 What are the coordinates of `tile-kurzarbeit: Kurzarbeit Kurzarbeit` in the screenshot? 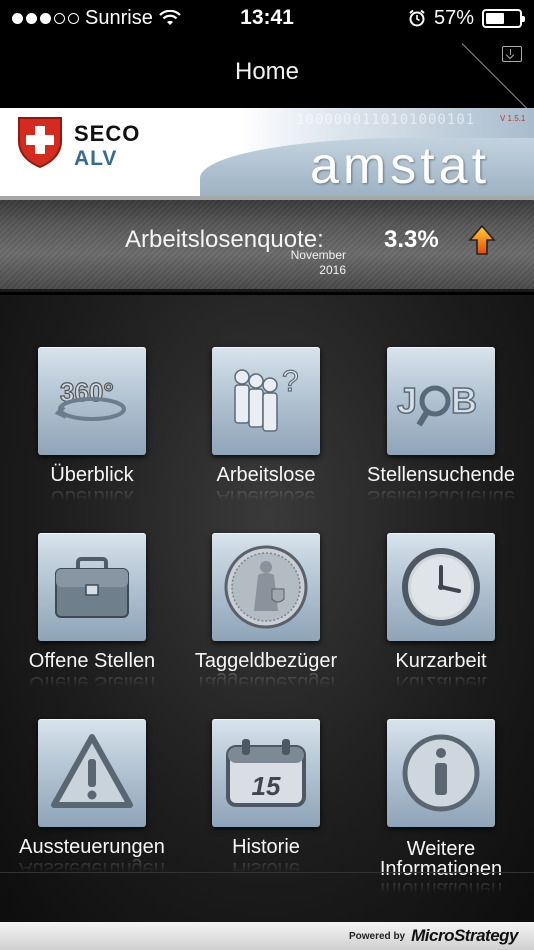 It's located at (441, 613).